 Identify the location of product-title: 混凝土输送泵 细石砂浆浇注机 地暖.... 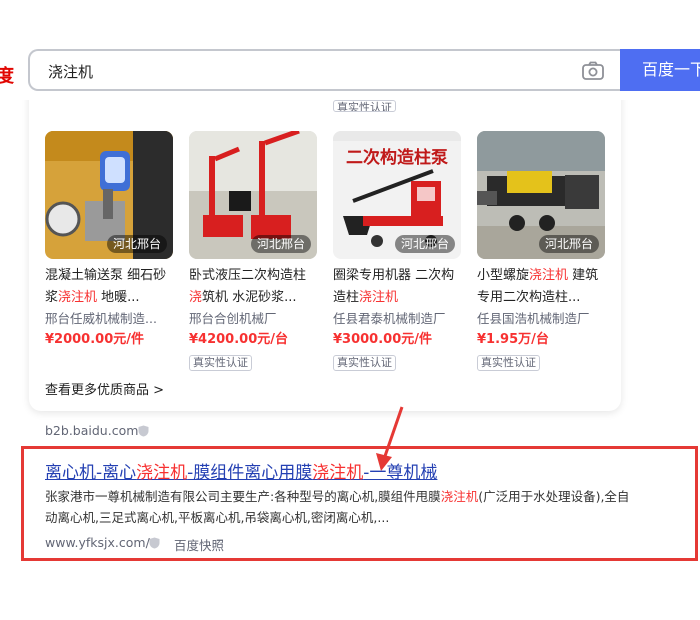
(109, 287).